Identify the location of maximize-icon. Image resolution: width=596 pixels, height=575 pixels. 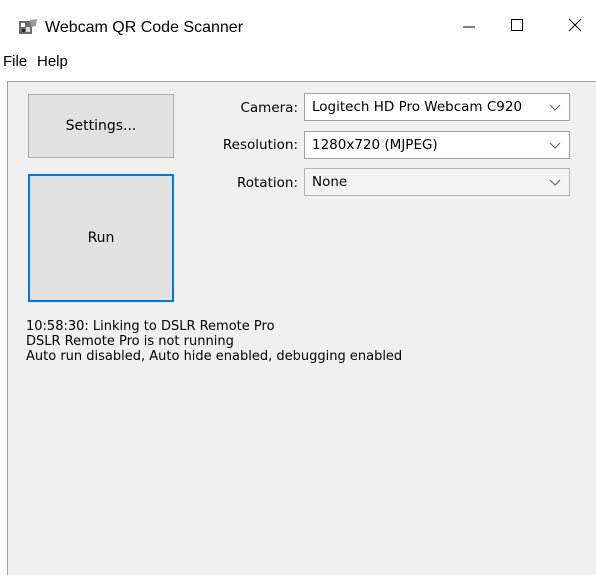
(517, 25).